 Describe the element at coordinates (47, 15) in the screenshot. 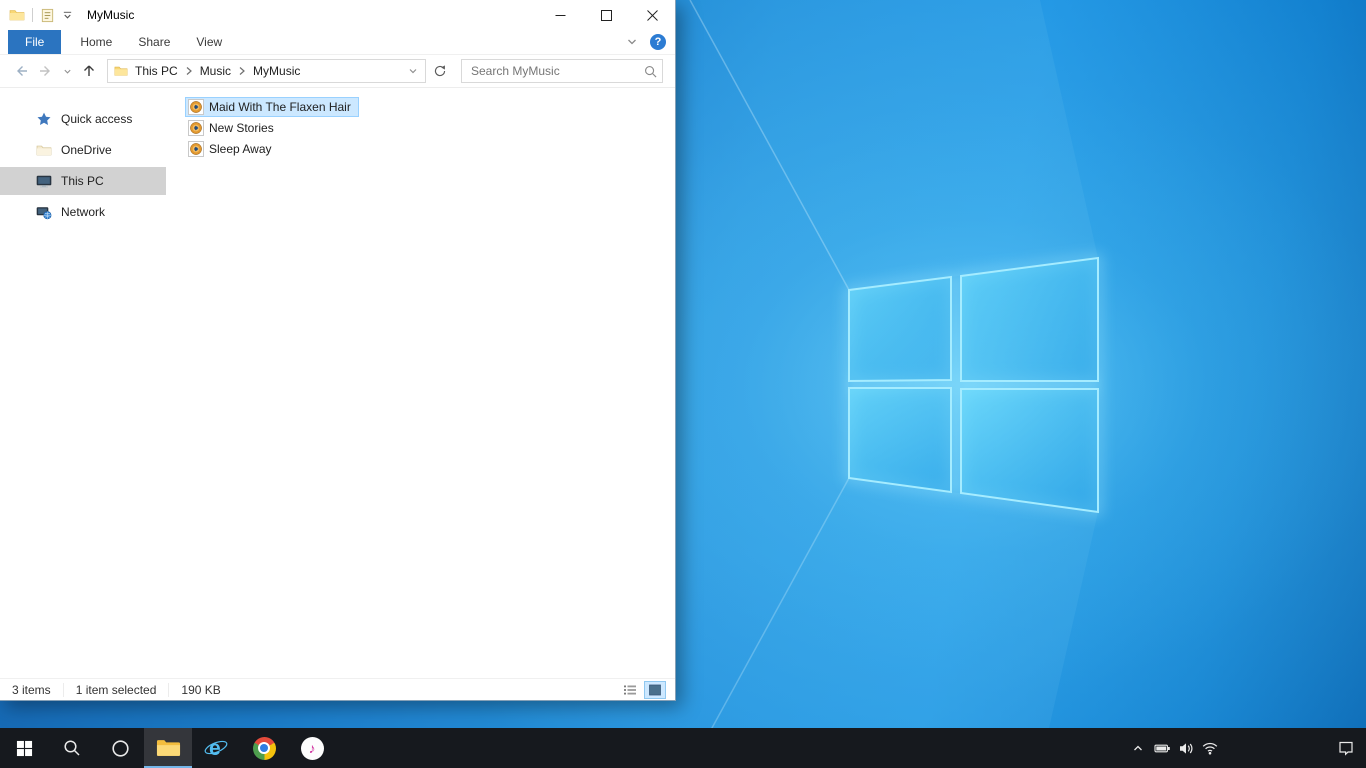

I see `properties-icon` at that location.